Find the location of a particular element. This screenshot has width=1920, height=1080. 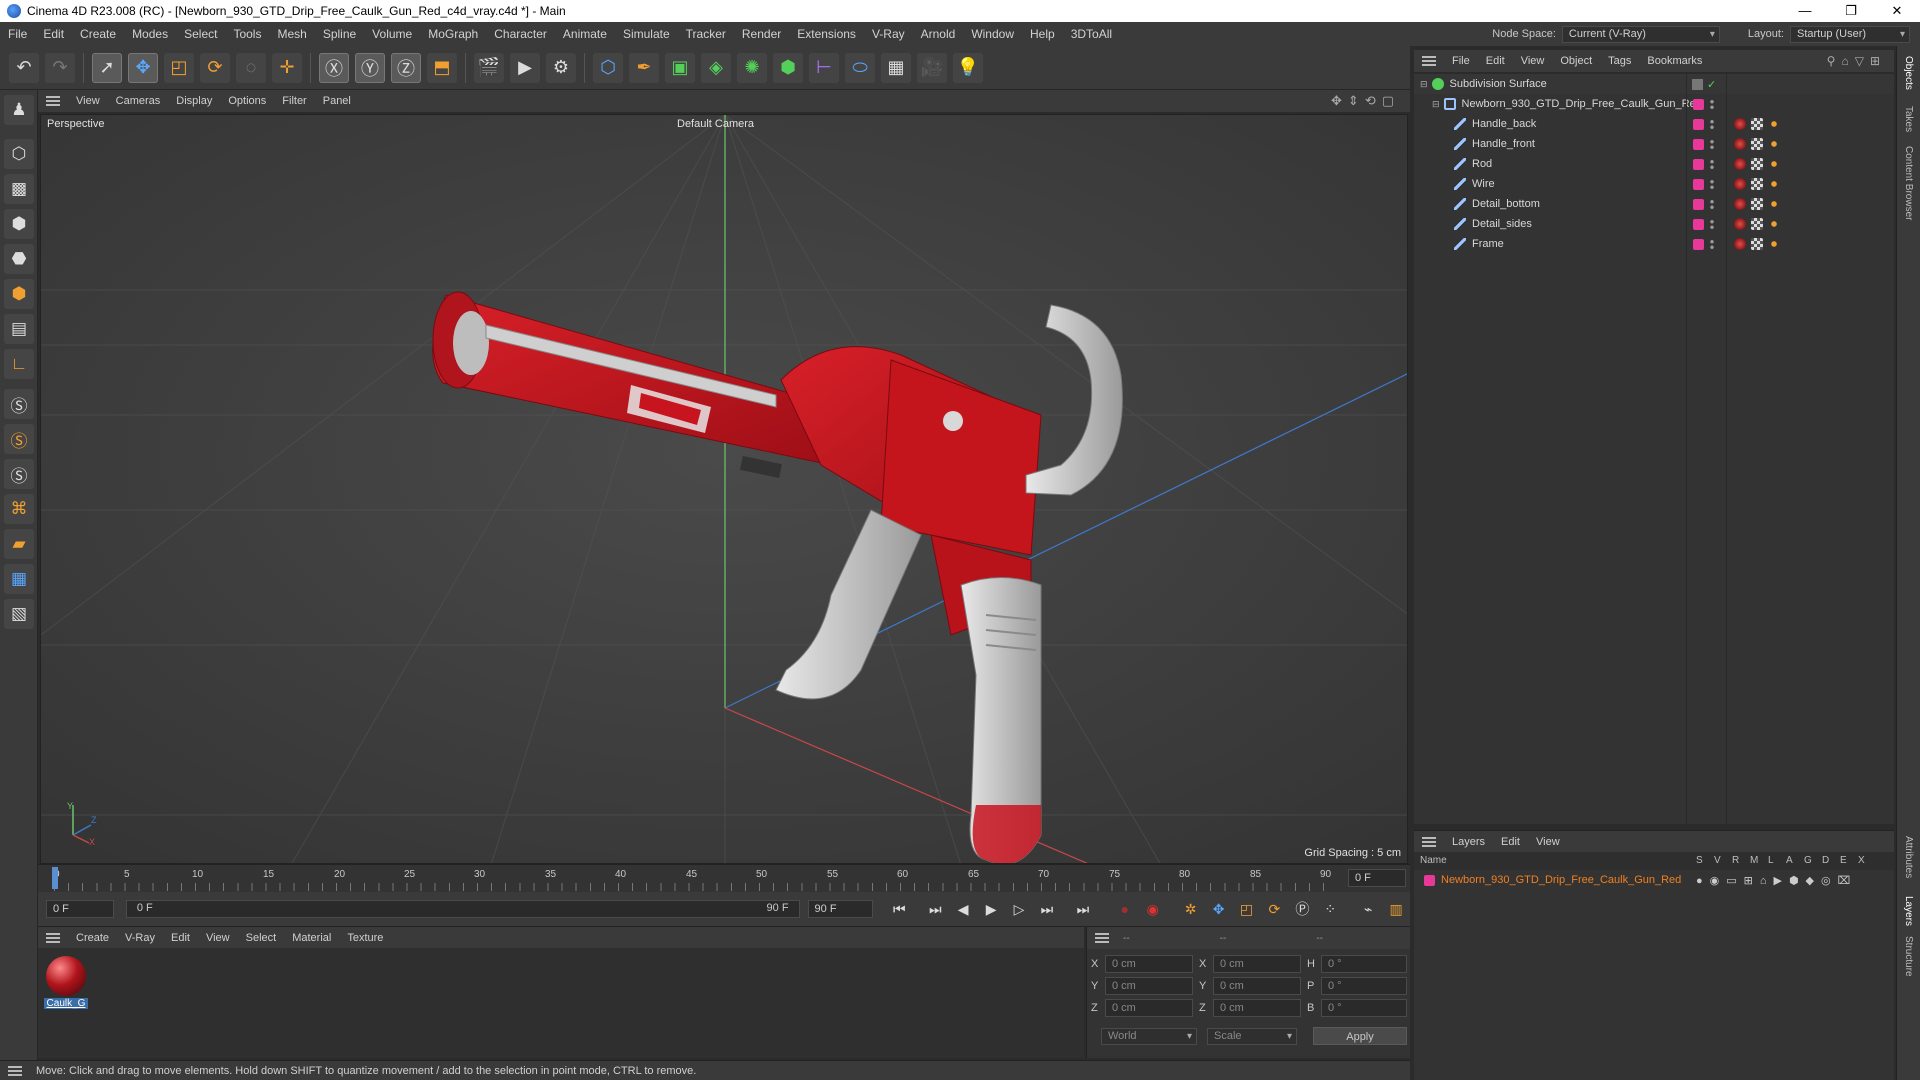

magnet-icon: ⌘ is located at coordinates (19, 509).